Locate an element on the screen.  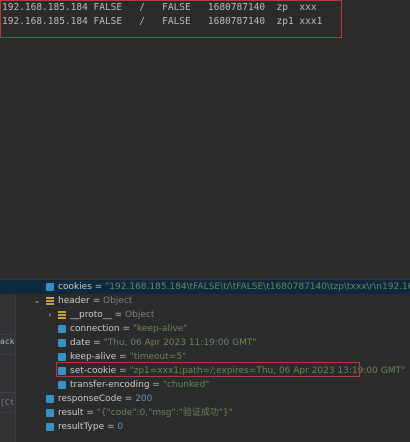
variable-name: keep-alive is located at coordinates (93, 357).